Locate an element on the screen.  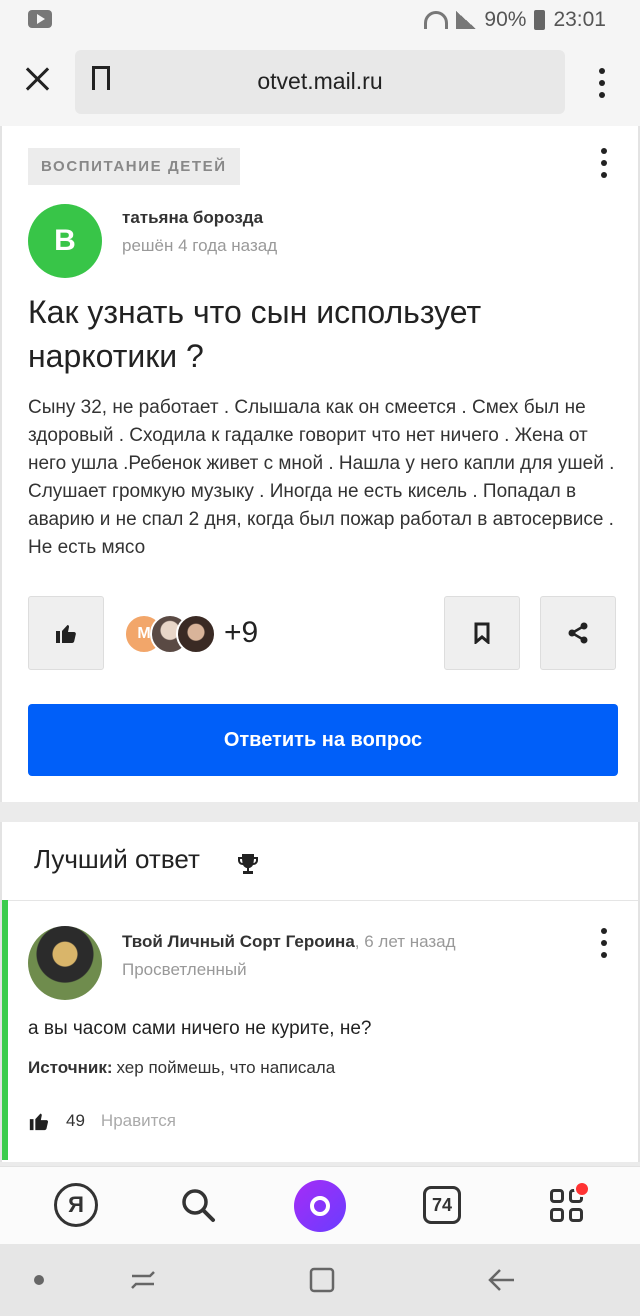
avatar: В is located at coordinates (65, 241).